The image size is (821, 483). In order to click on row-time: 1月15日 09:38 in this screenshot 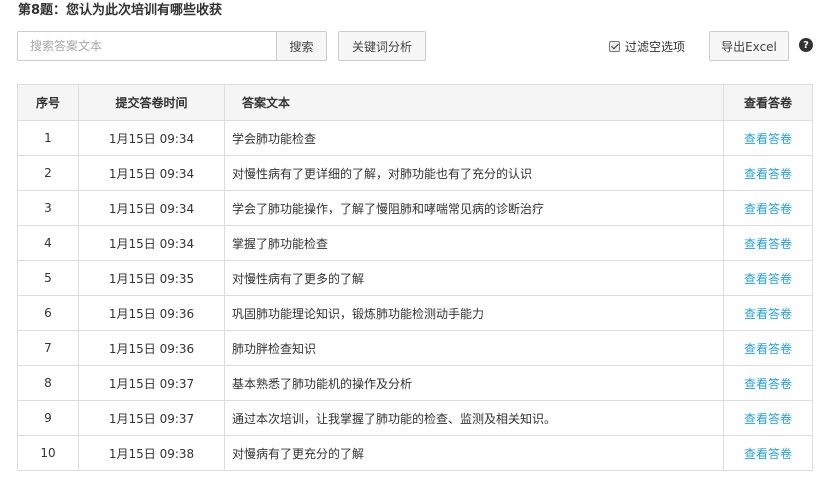, I will do `click(151, 453)`.